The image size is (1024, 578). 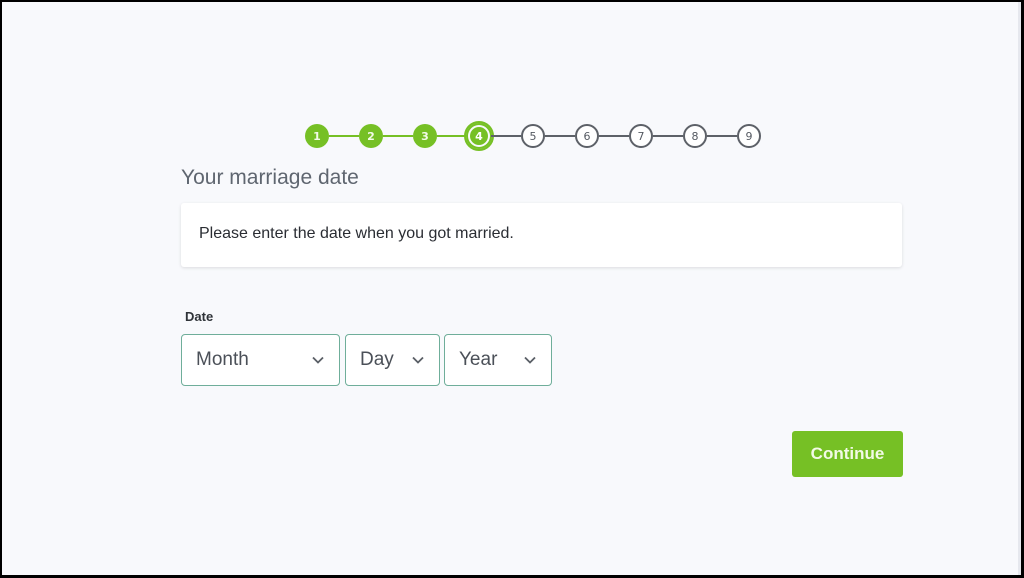 I want to click on step-5: 5, so click(x=533, y=136).